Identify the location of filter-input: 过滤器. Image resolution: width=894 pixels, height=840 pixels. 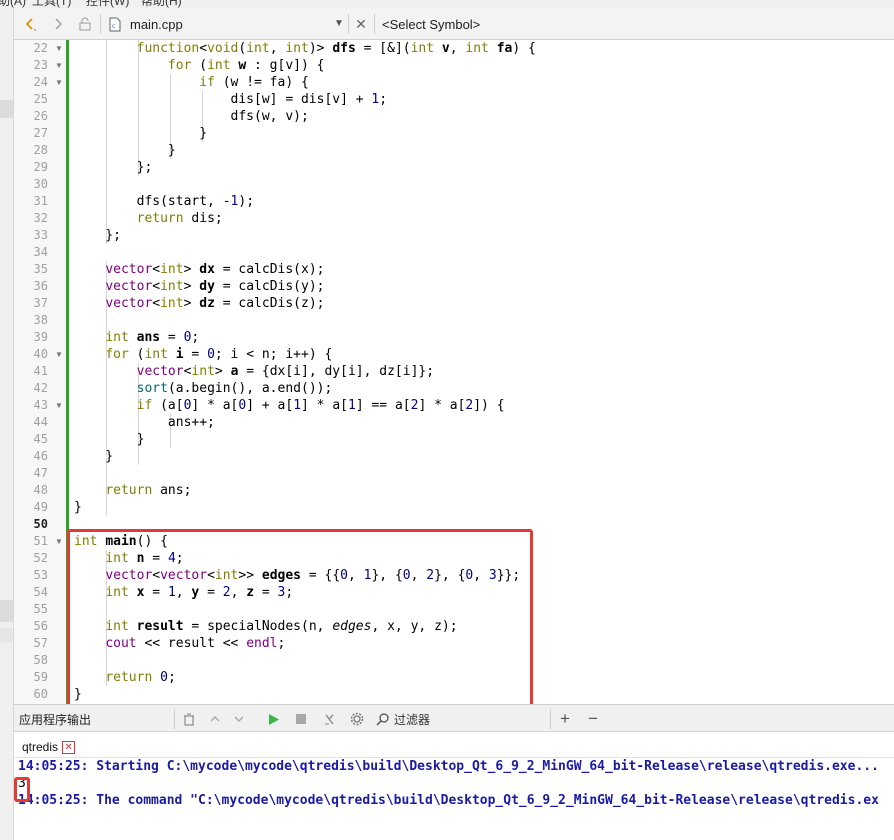
(461, 719).